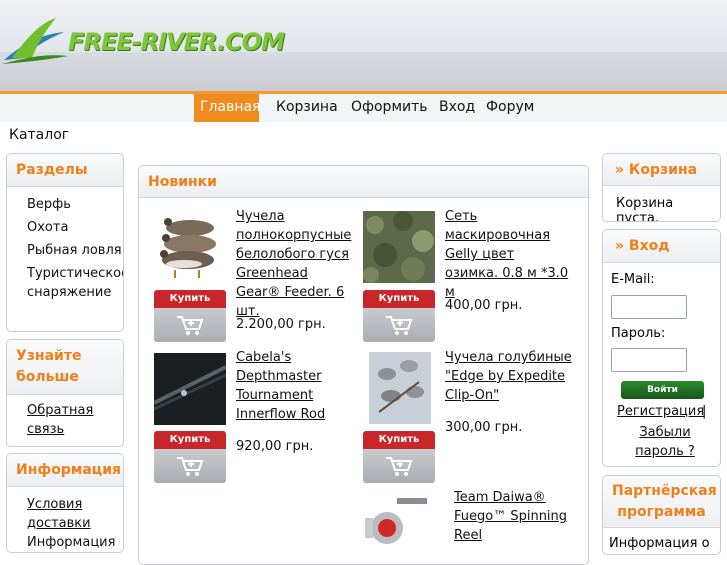  What do you see at coordinates (65, 170) in the screenshot?
I see `sections-title: Разделы` at bounding box center [65, 170].